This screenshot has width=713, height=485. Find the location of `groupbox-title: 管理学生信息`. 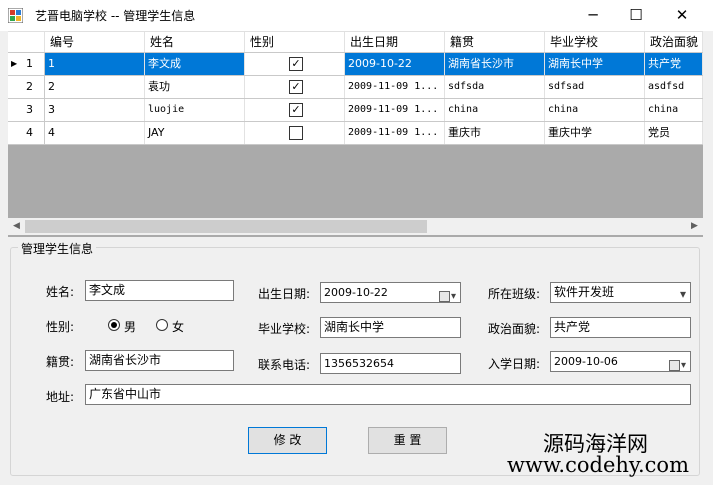

groupbox-title: 管理学生信息 is located at coordinates (57, 248).